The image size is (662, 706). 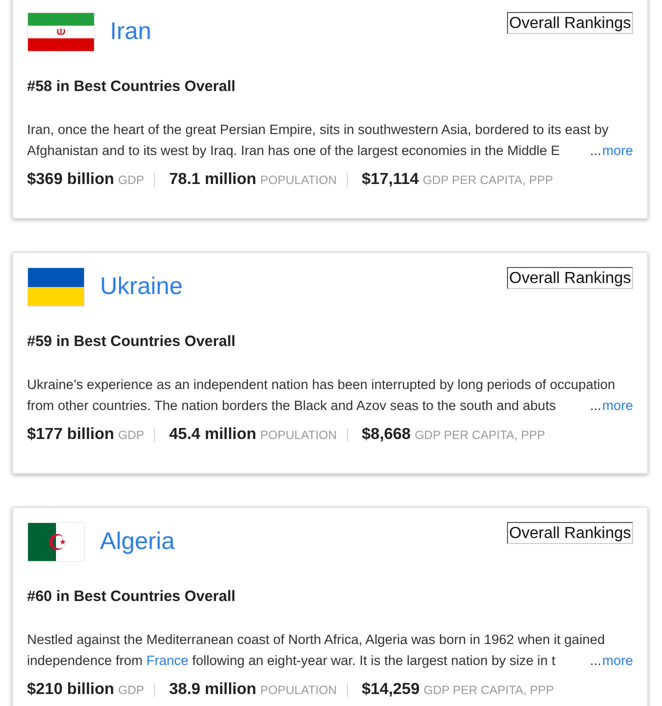 I want to click on country-description: Ukraine’s experience as an independent nation has been interrupted by long periods of occupation from other countries. The nation borders the Black and Azov seas to the south and abuts ...more, so click(x=330, y=395).